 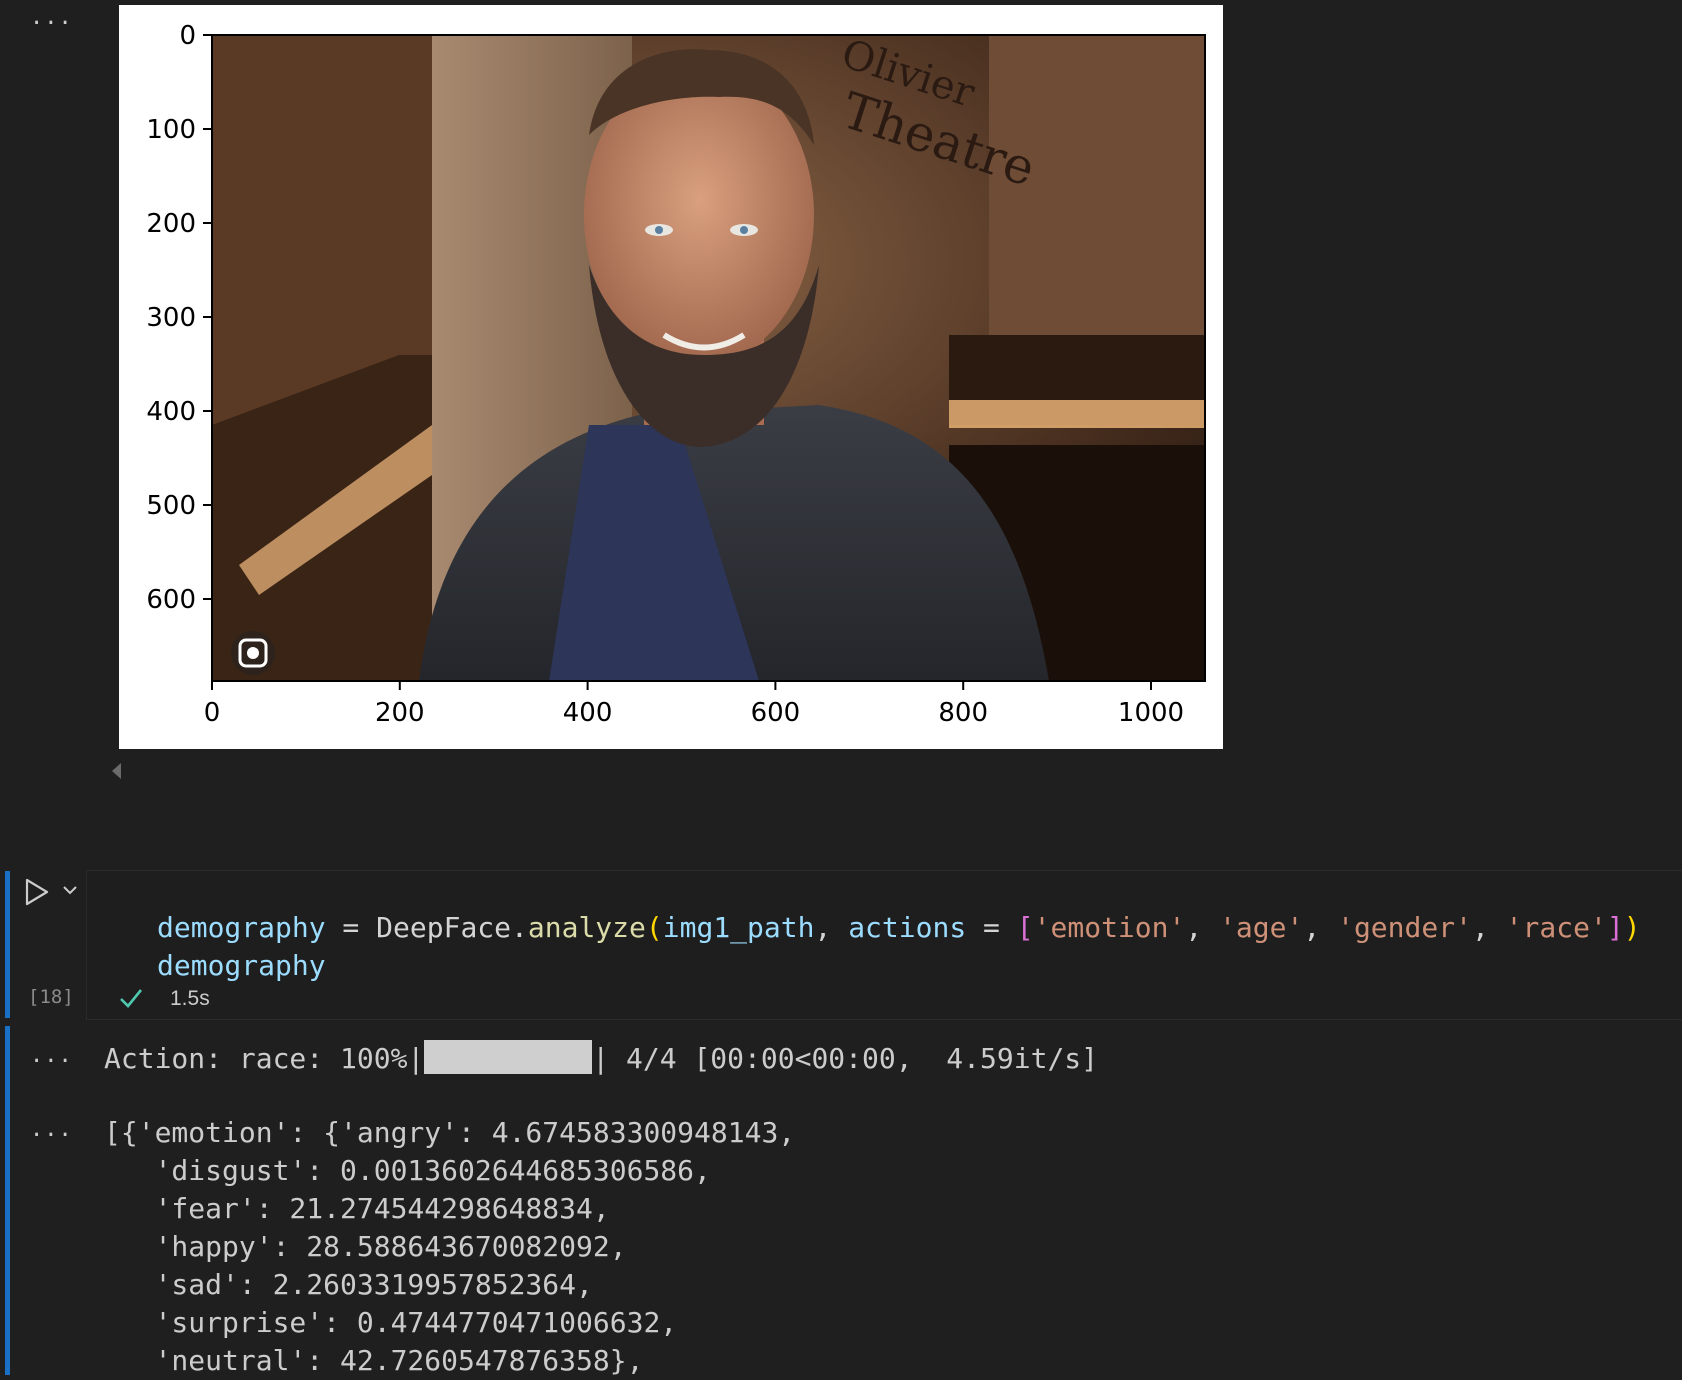 What do you see at coordinates (7, 1200) in the screenshot?
I see `output-focus-bar` at bounding box center [7, 1200].